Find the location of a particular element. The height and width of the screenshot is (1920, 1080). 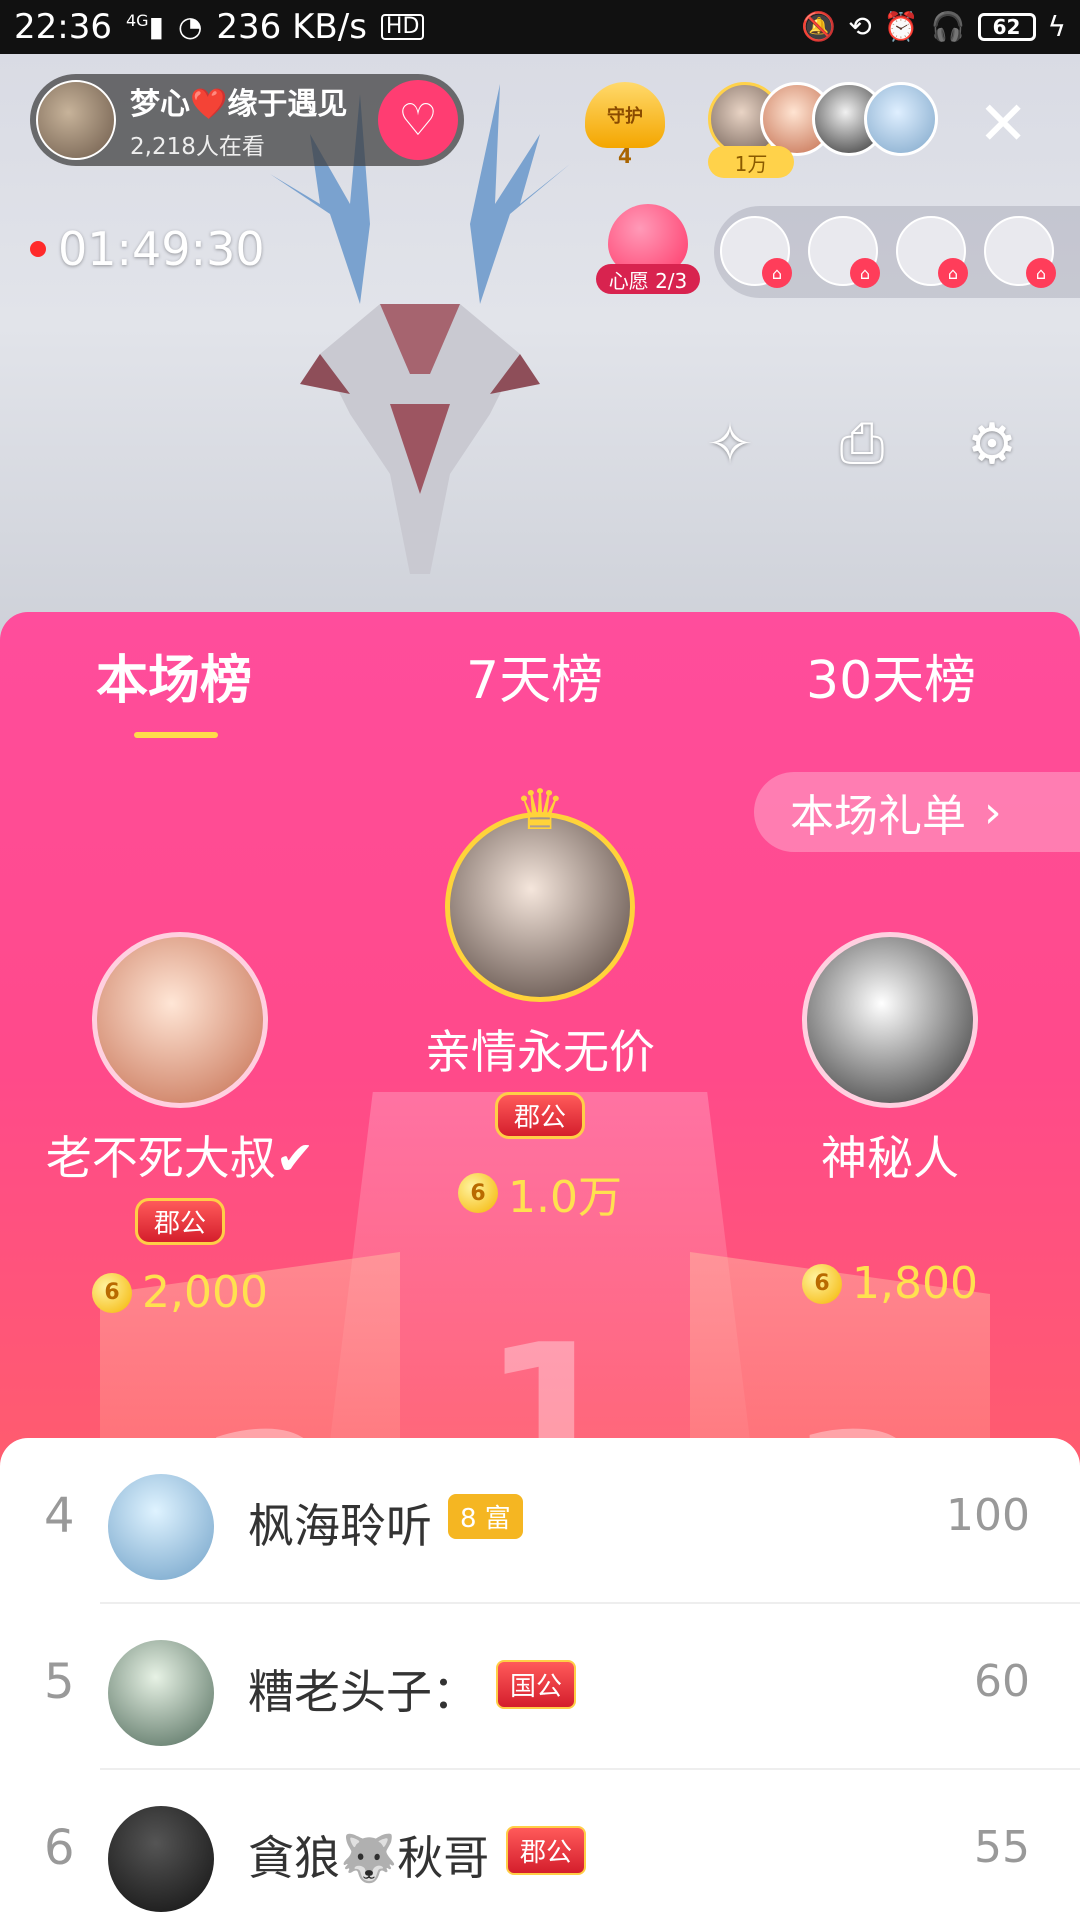

winner-rank-2: 老不死大叔✔ 郡公 6 2,000 is located at coordinates (180, 1125).